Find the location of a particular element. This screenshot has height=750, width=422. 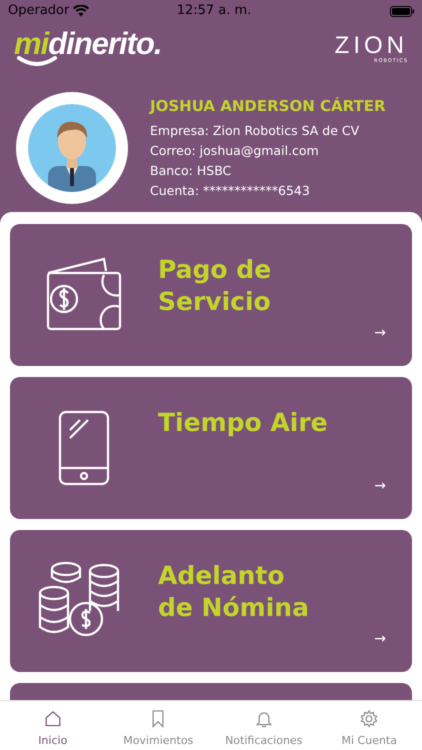

tab-item: Notificaciones is located at coordinates (263, 725).